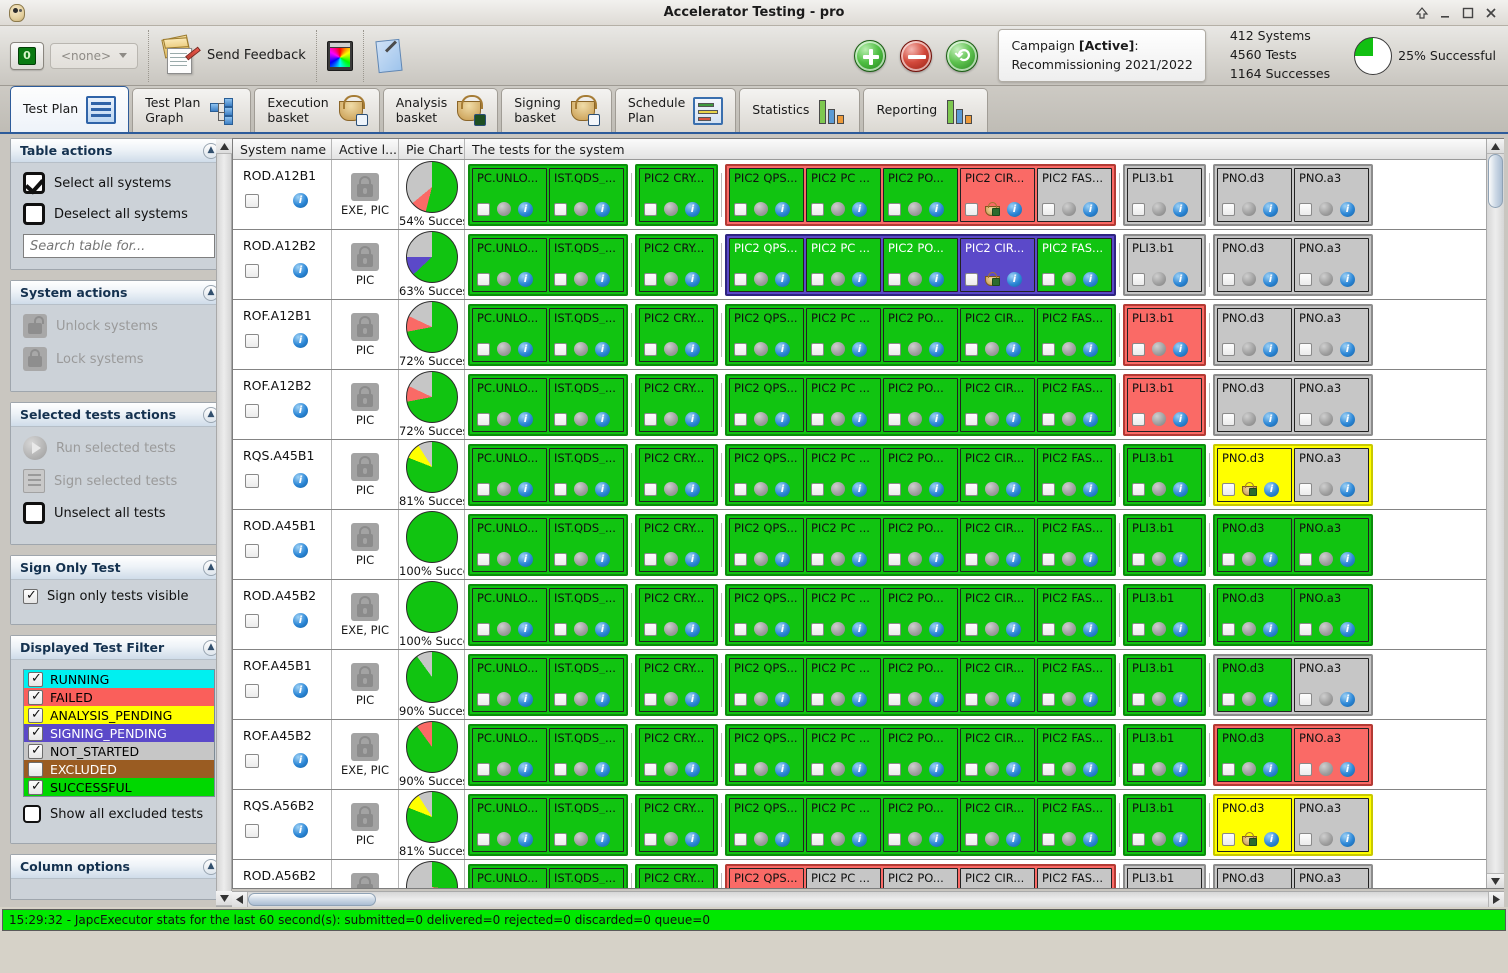  Describe the element at coordinates (119, 513) in the screenshot. I see `sidebar-action-unselect-all-tests: Unselect all tests` at that location.